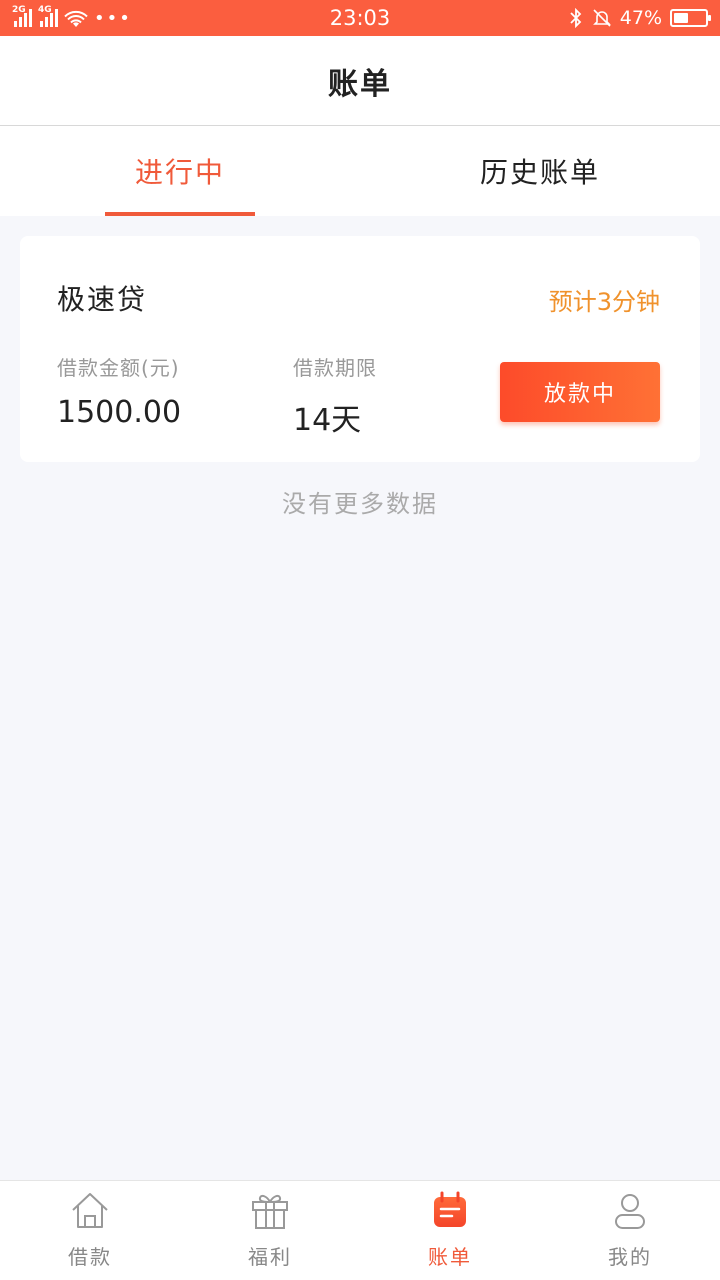 This screenshot has height=1280, width=720. What do you see at coordinates (180, 171) in the screenshot?
I see `tab-in-progress: 进行中` at bounding box center [180, 171].